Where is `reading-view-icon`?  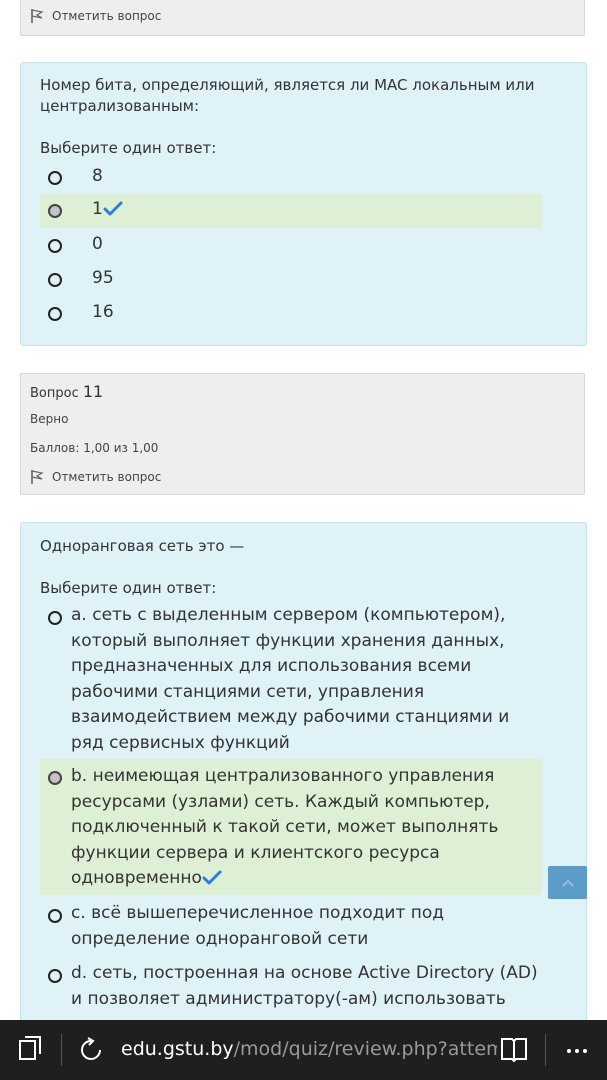 reading-view-icon is located at coordinates (514, 1049).